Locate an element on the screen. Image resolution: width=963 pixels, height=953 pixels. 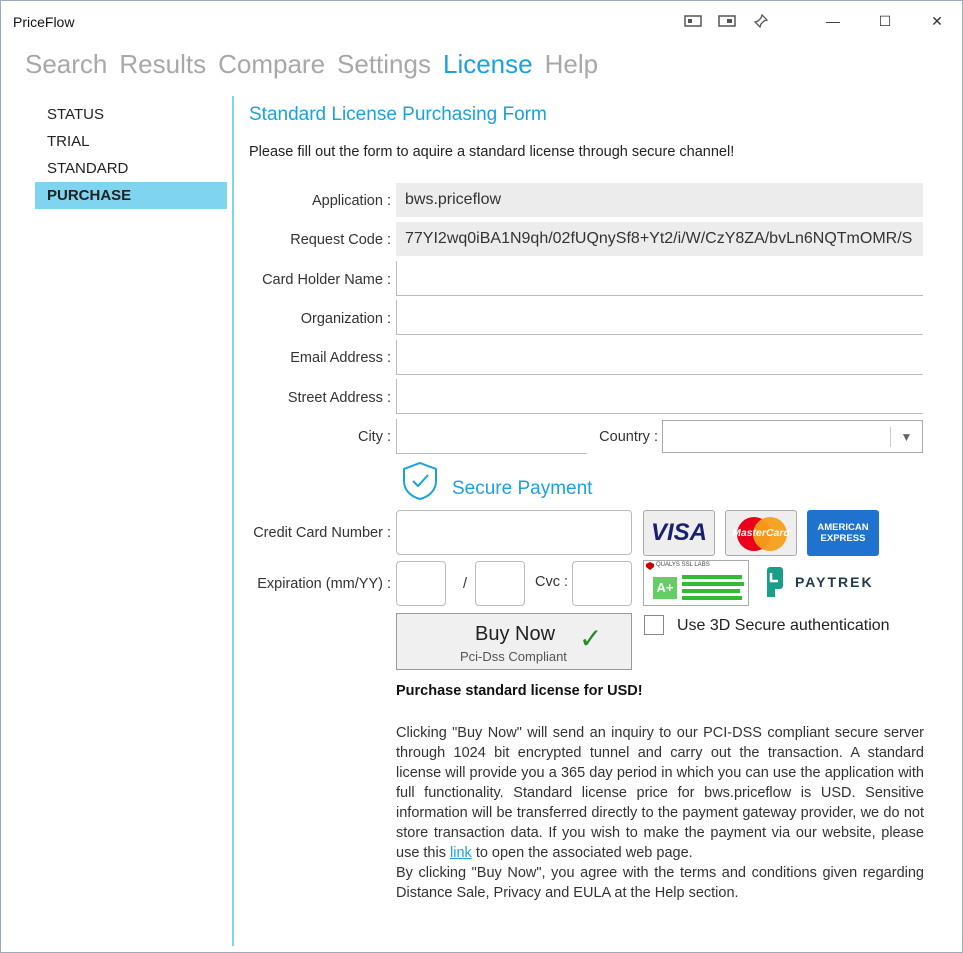
checkmark-icon: ✓ is located at coordinates (591, 638).